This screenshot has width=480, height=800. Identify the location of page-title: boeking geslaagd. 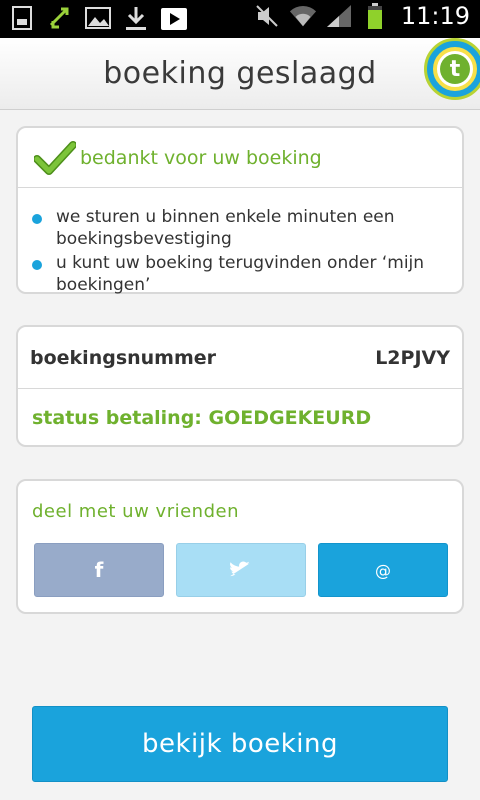
(240, 73).